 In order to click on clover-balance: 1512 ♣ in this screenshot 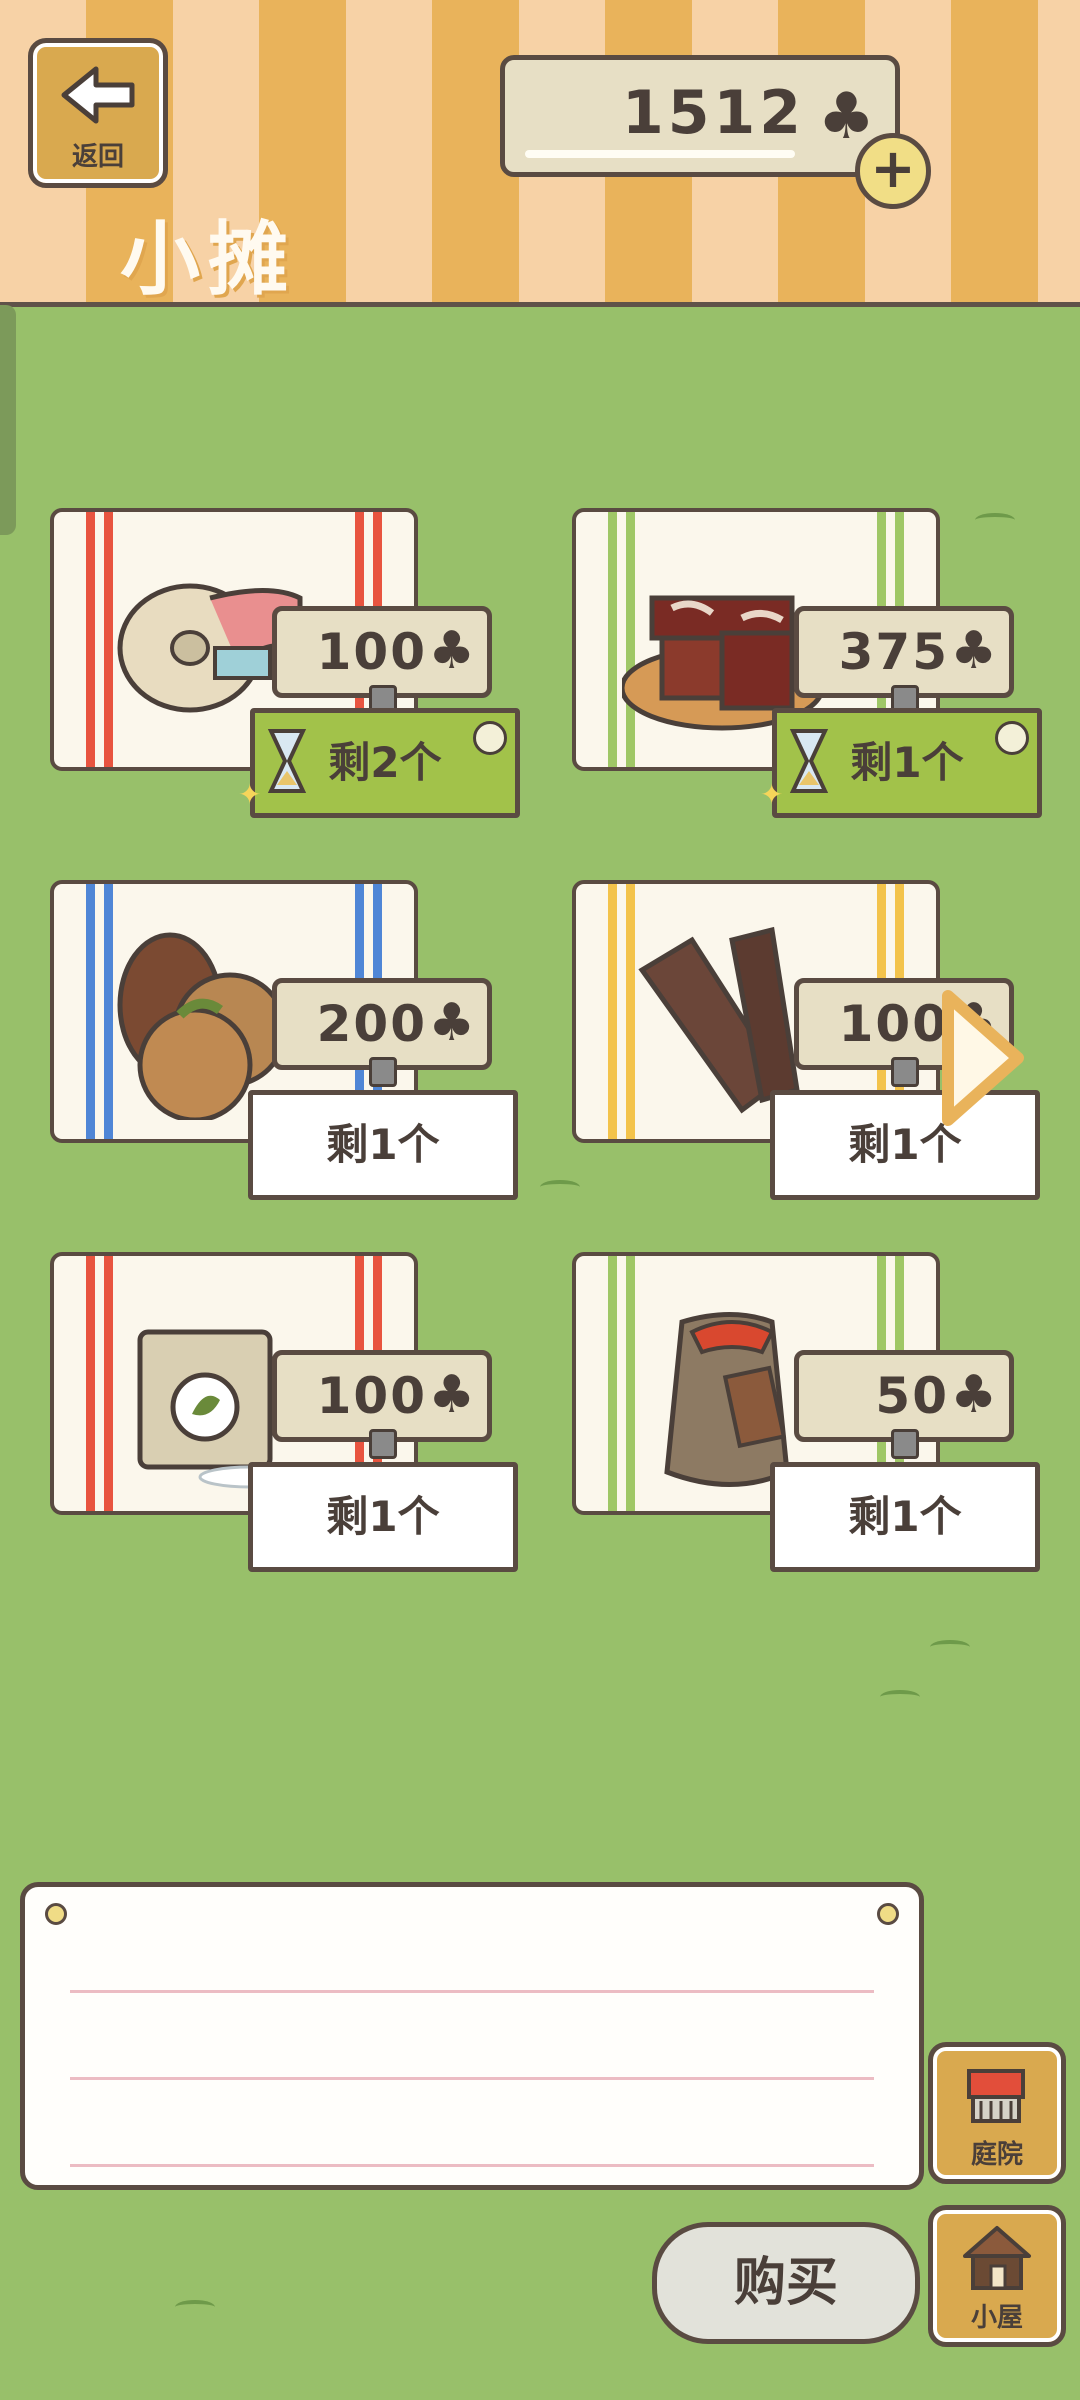, I will do `click(700, 116)`.